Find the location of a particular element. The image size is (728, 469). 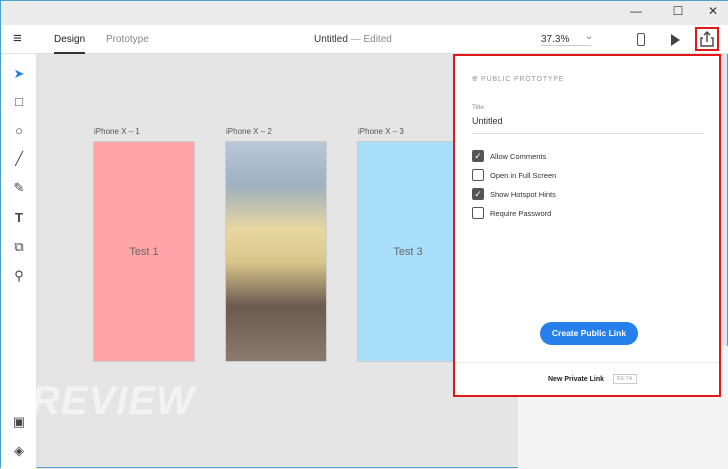

create-public-link-button: Create Public Link is located at coordinates (589, 333).